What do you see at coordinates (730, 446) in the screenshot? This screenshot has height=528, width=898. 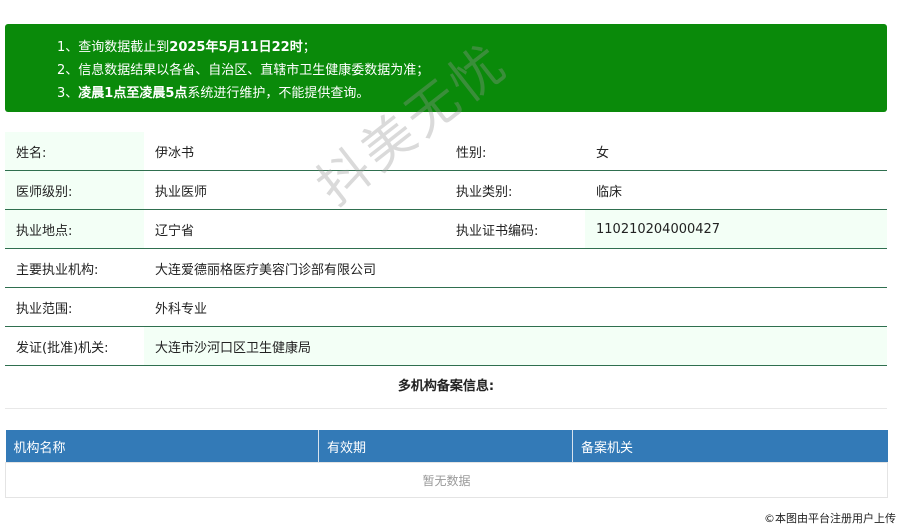 I see `column-header-authority: 备案机关` at bounding box center [730, 446].